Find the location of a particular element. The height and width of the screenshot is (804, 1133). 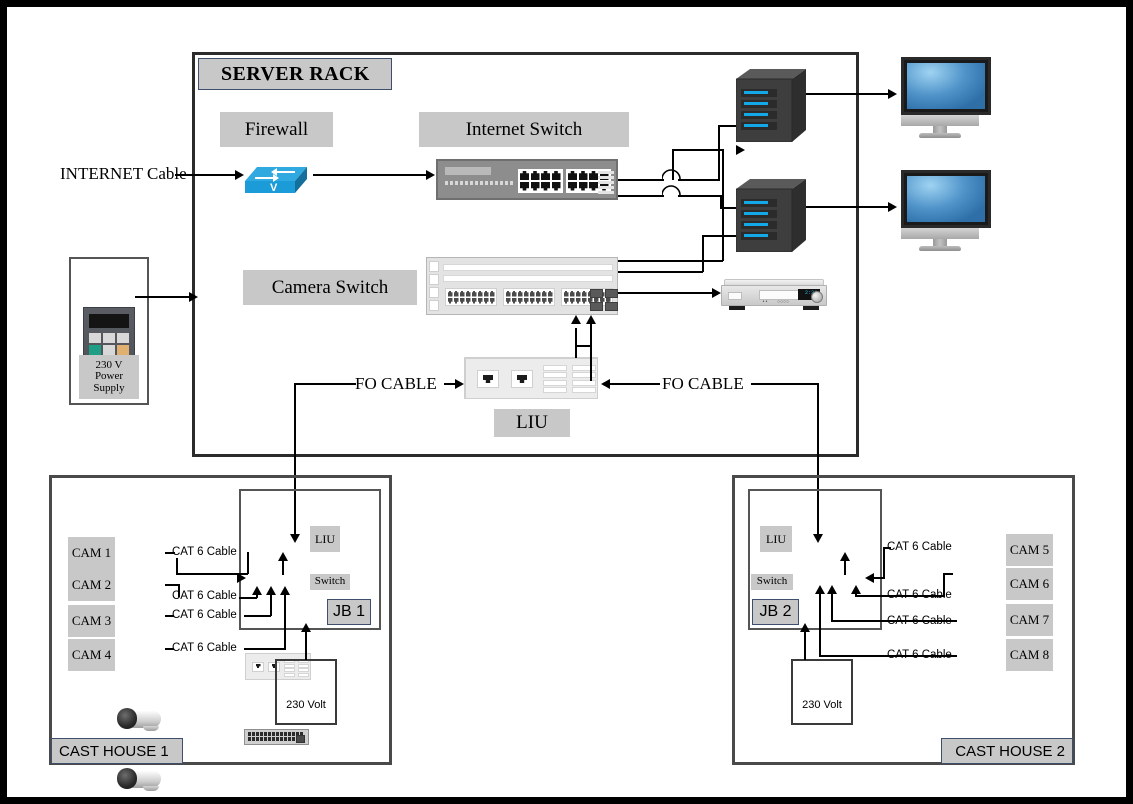

csw-to-dvr-line is located at coordinates (667, 293).